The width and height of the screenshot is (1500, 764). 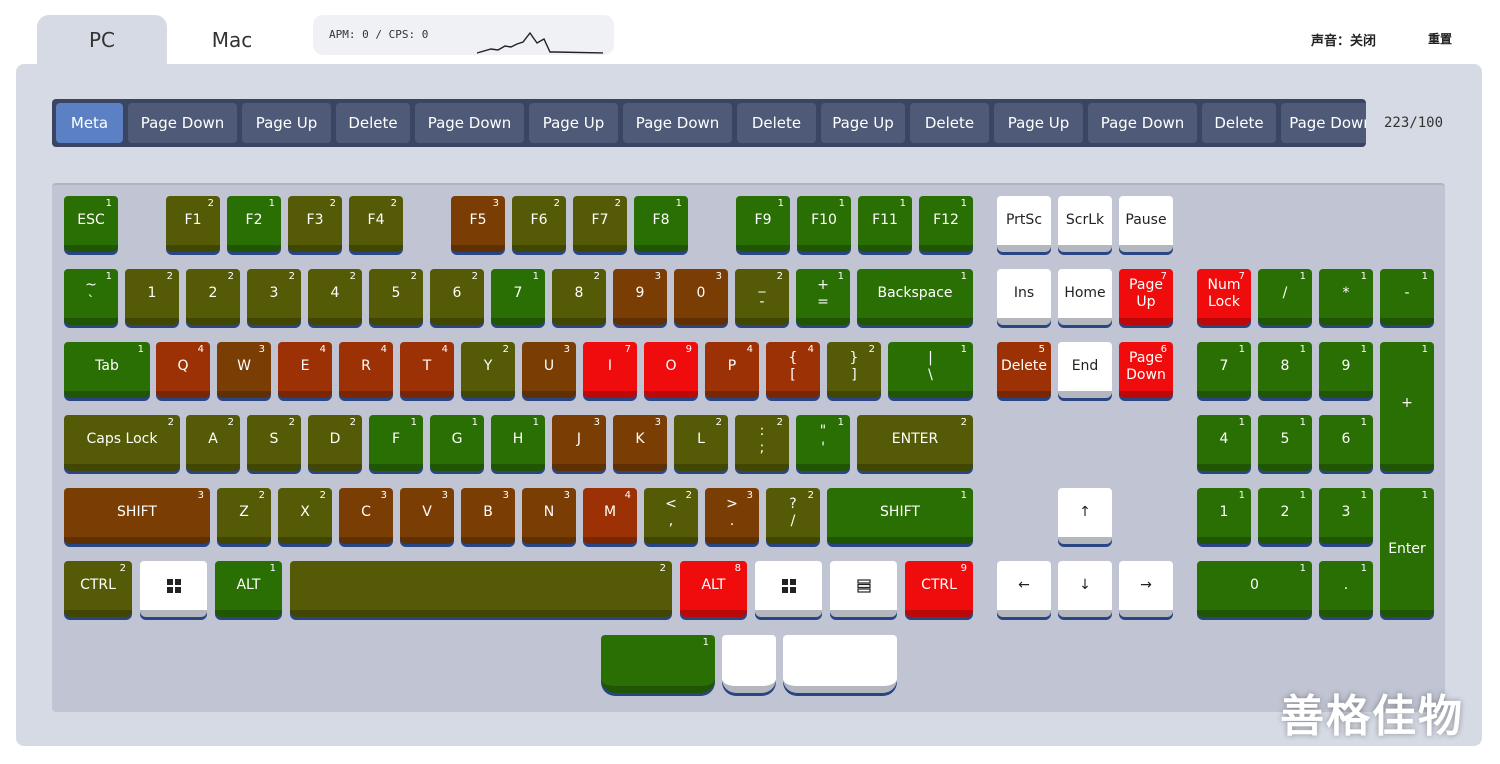 I want to click on key-mouse-left: 1, so click(x=658, y=664).